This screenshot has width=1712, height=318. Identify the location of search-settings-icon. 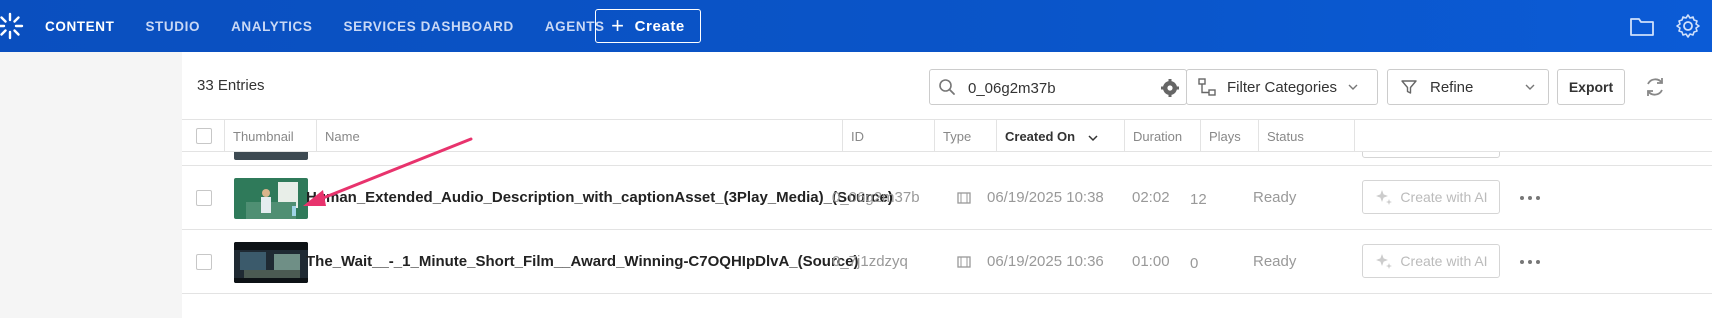
(1170, 88).